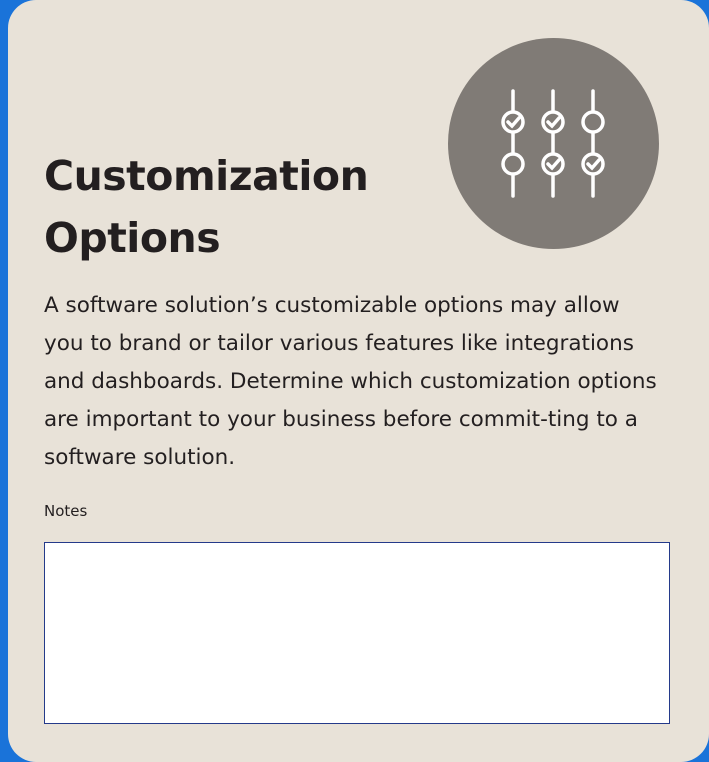 This screenshot has height=762, width=709. Describe the element at coordinates (206, 207) in the screenshot. I see `card-title: Customization Options` at that location.